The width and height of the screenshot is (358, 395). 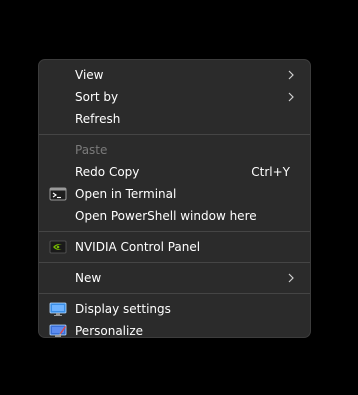 I want to click on menu-item-label: New, so click(x=88, y=278).